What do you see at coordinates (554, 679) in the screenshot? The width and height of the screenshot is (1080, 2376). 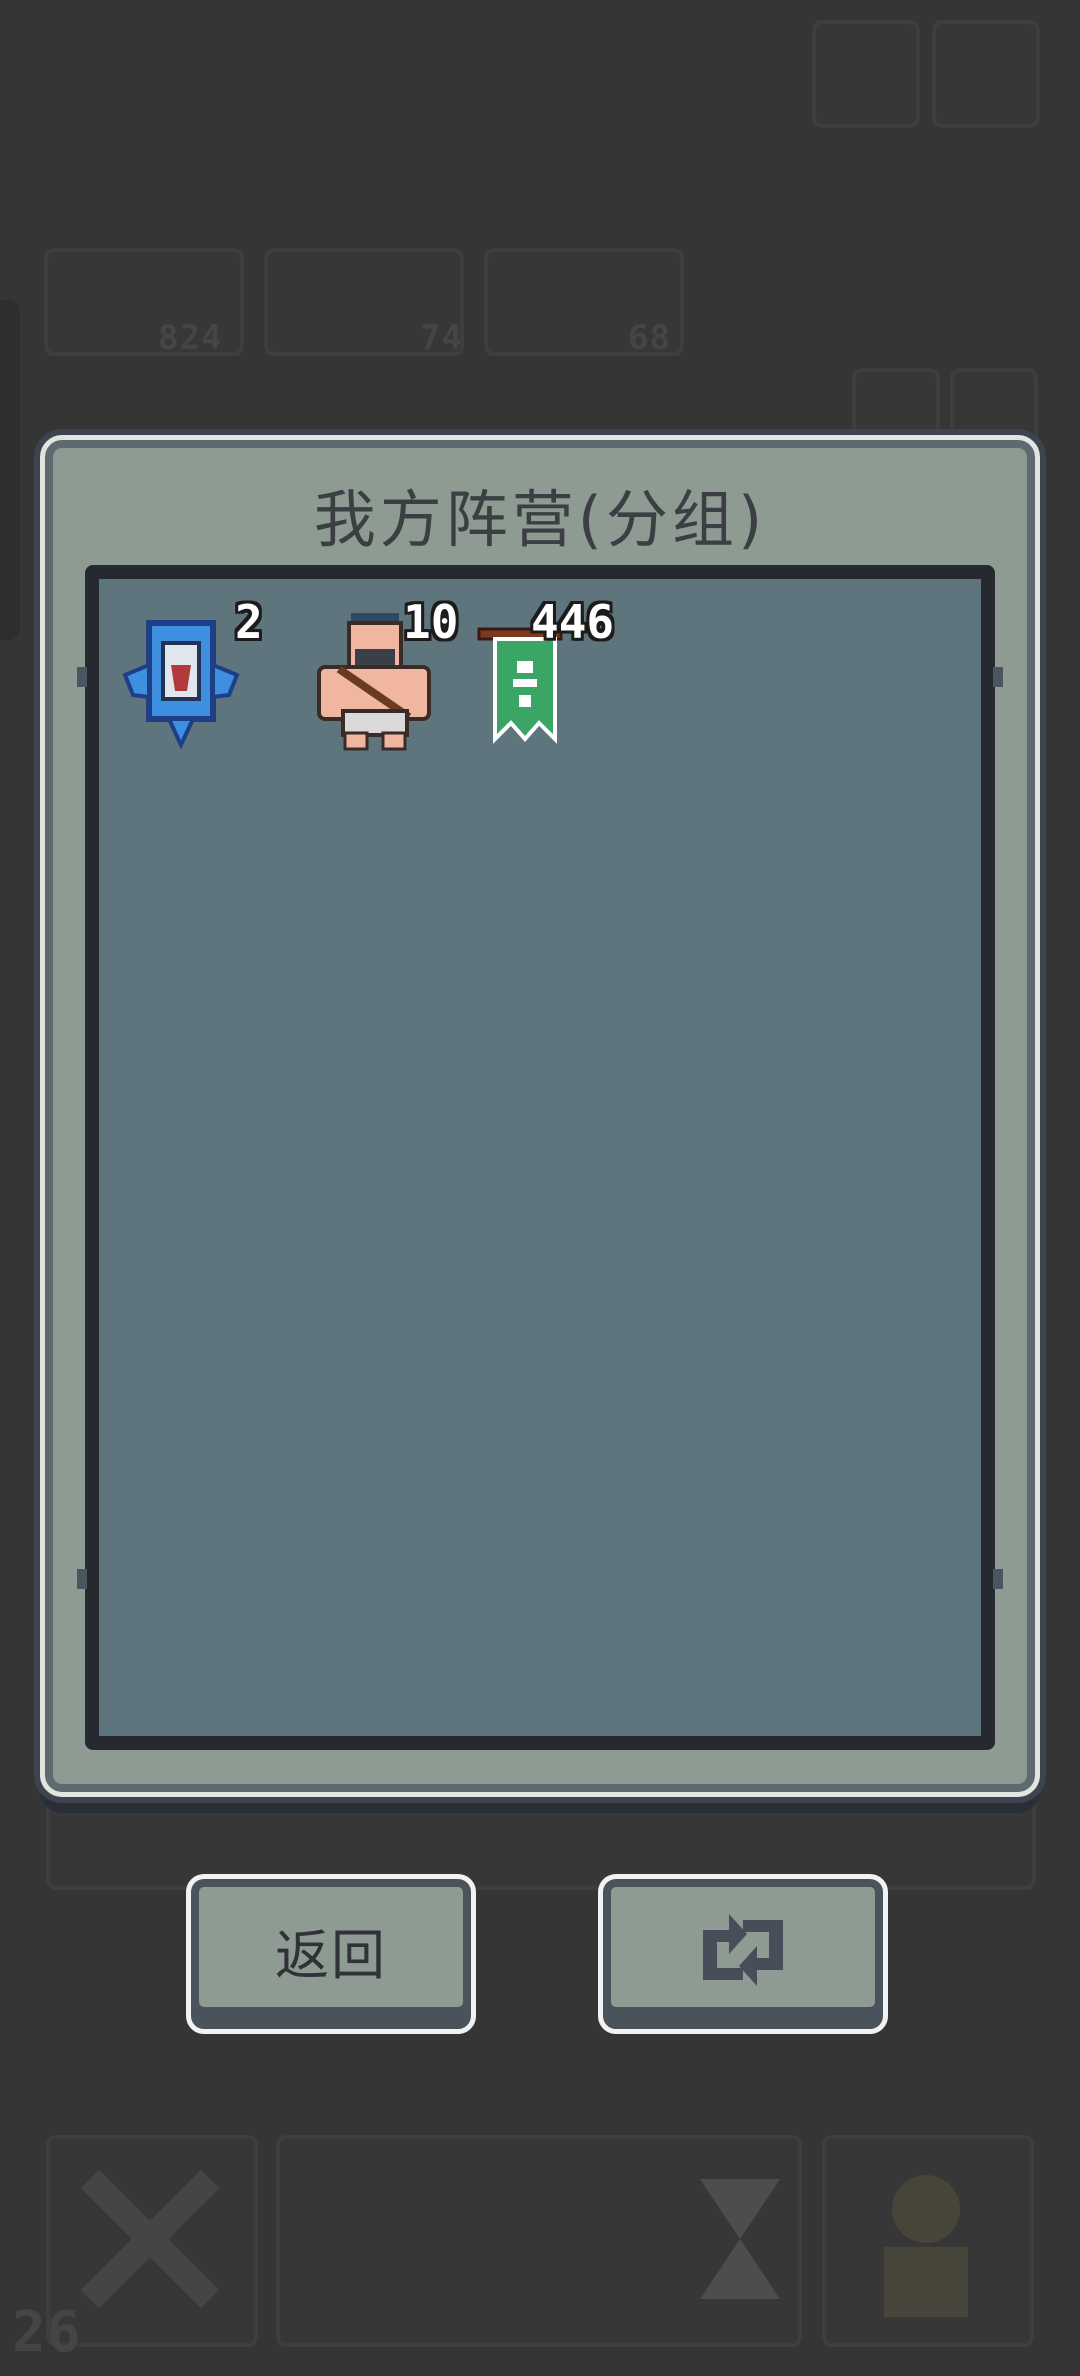 I see `roster-unit-green-flag: 446` at bounding box center [554, 679].